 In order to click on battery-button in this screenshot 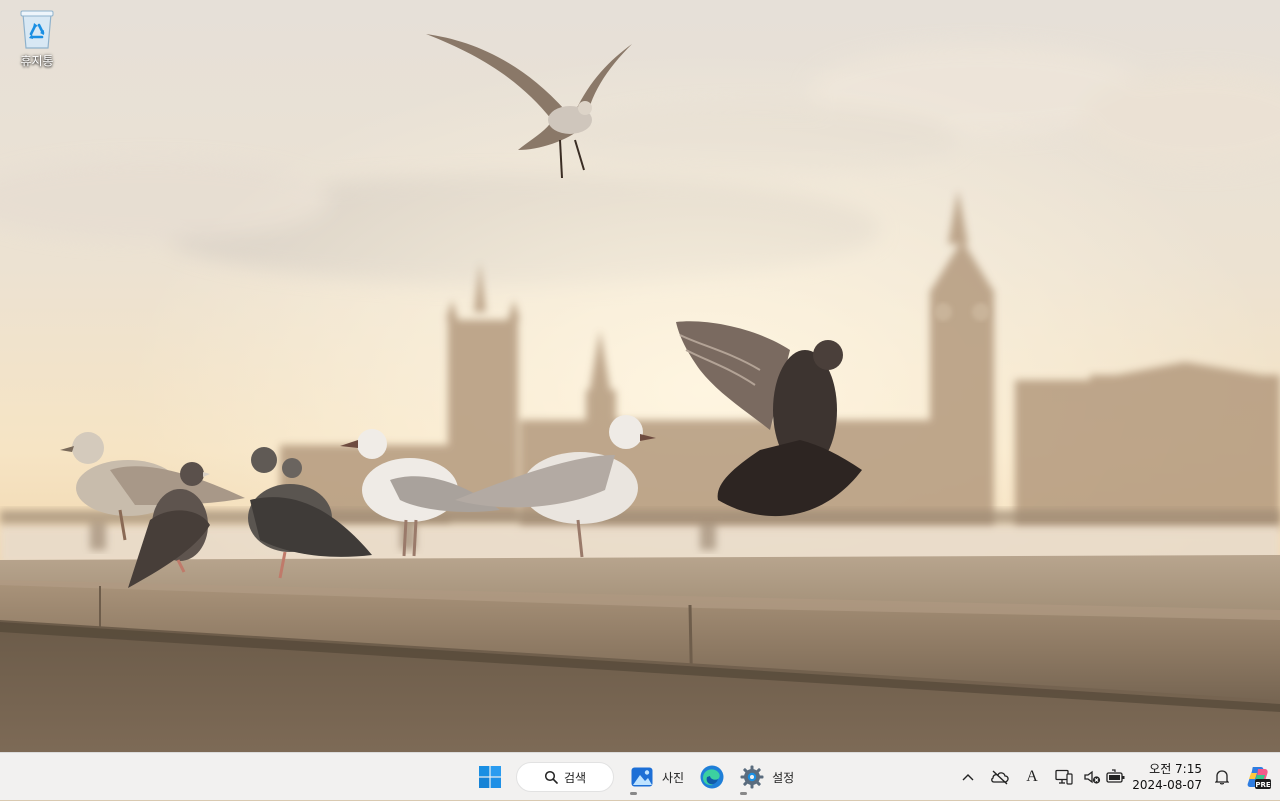, I will do `click(1116, 777)`.